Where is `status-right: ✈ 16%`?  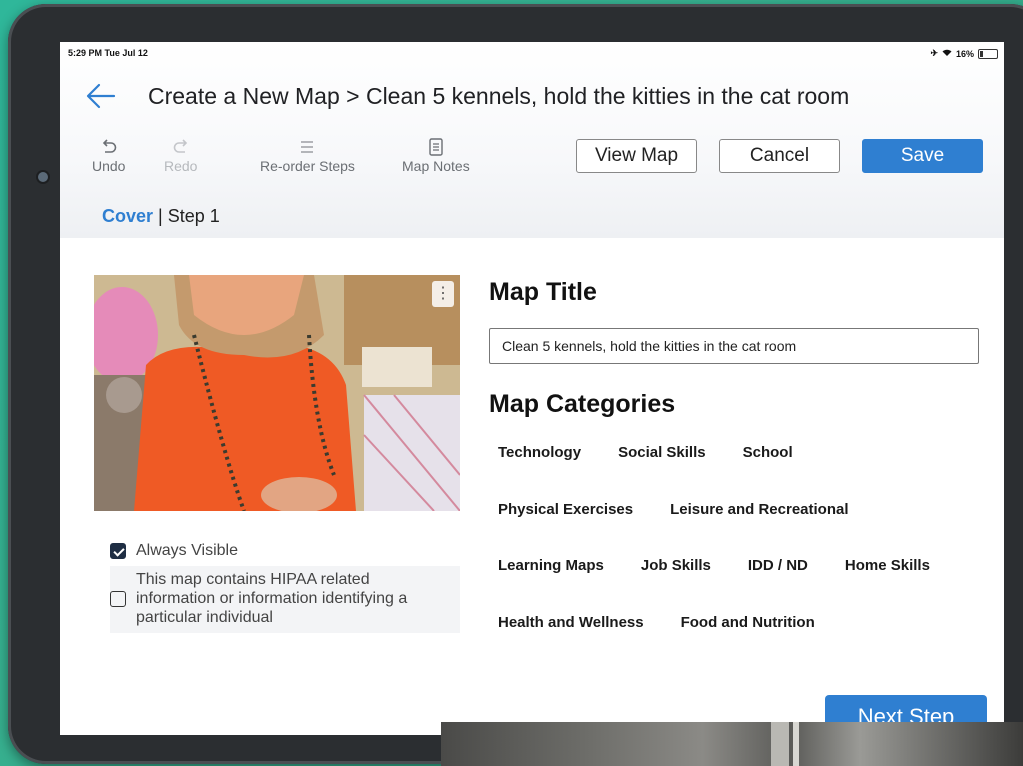 status-right: ✈ 16% is located at coordinates (964, 53).